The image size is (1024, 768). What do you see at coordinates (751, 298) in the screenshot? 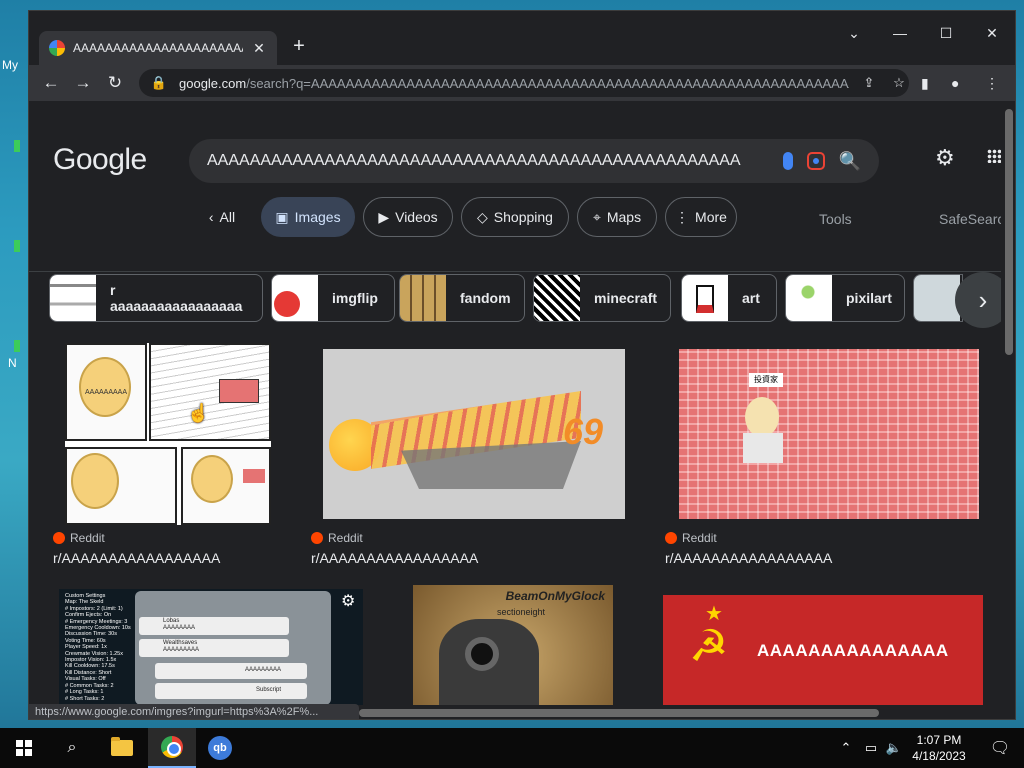
I see `suggestion-label: art` at bounding box center [751, 298].